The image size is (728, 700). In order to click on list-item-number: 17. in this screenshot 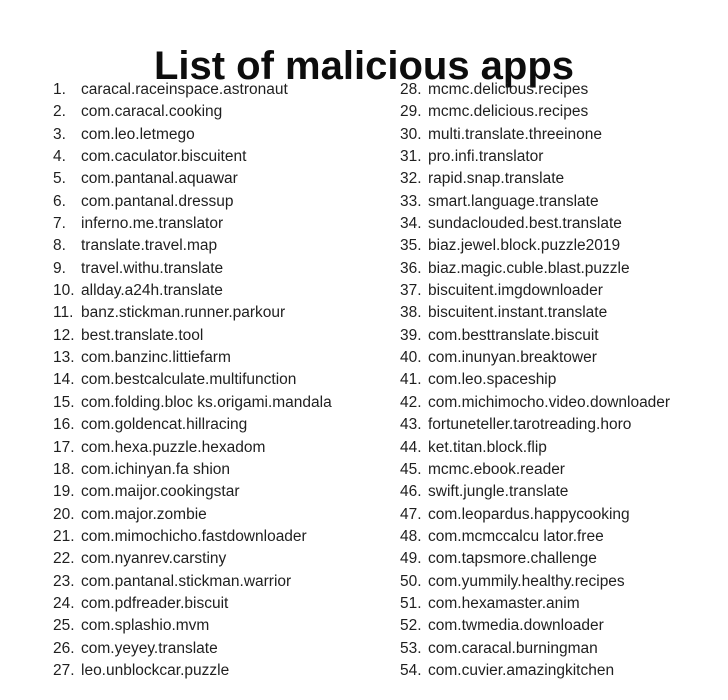, I will do `click(64, 447)`.